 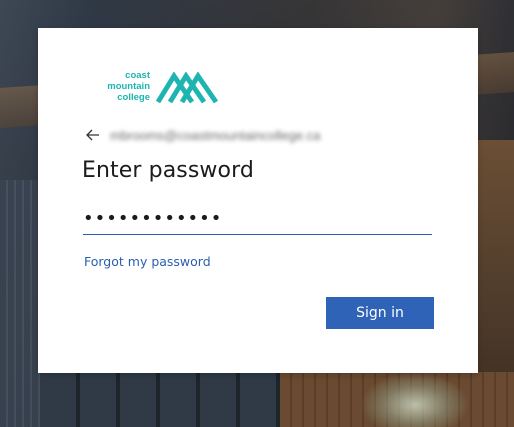 I want to click on mountain-chevrons-icon, so click(x=187, y=88).